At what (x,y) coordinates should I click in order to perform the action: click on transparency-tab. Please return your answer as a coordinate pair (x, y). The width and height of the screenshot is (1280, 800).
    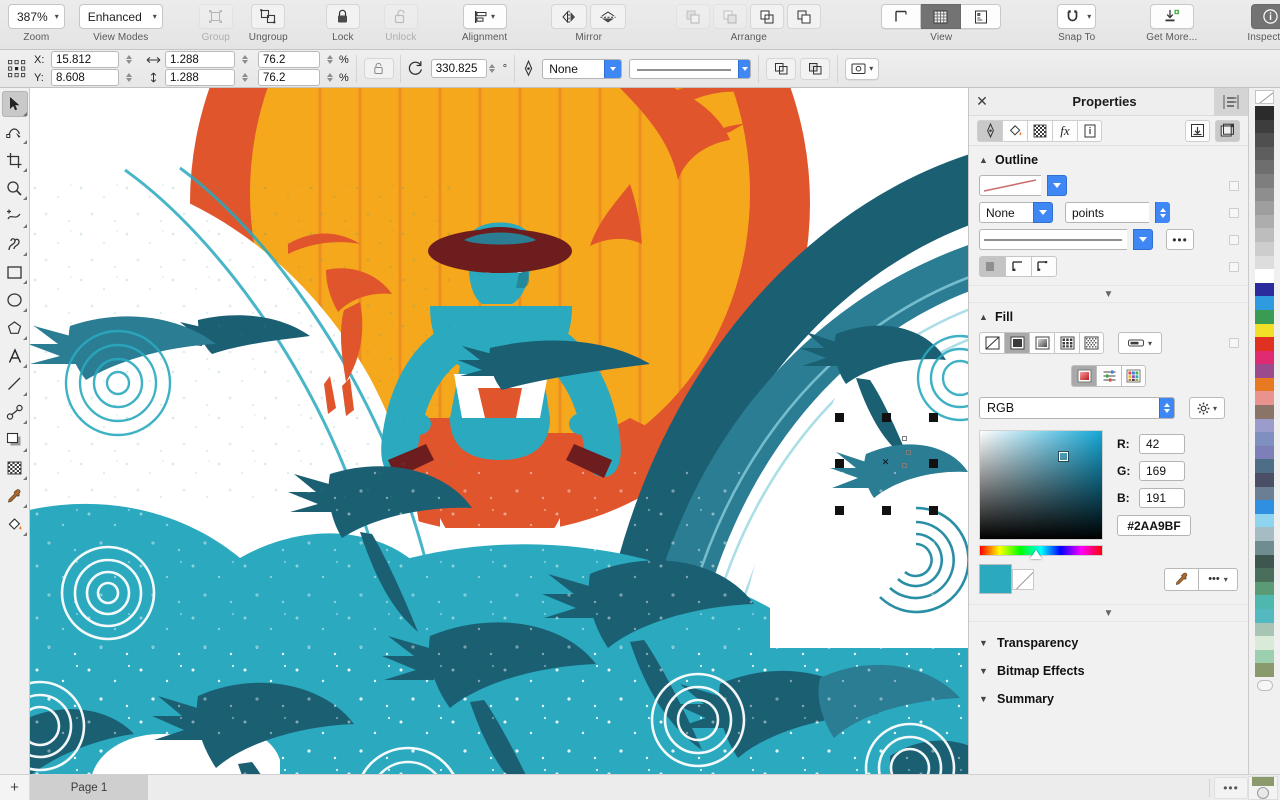
    Looking at the image, I should click on (1039, 130).